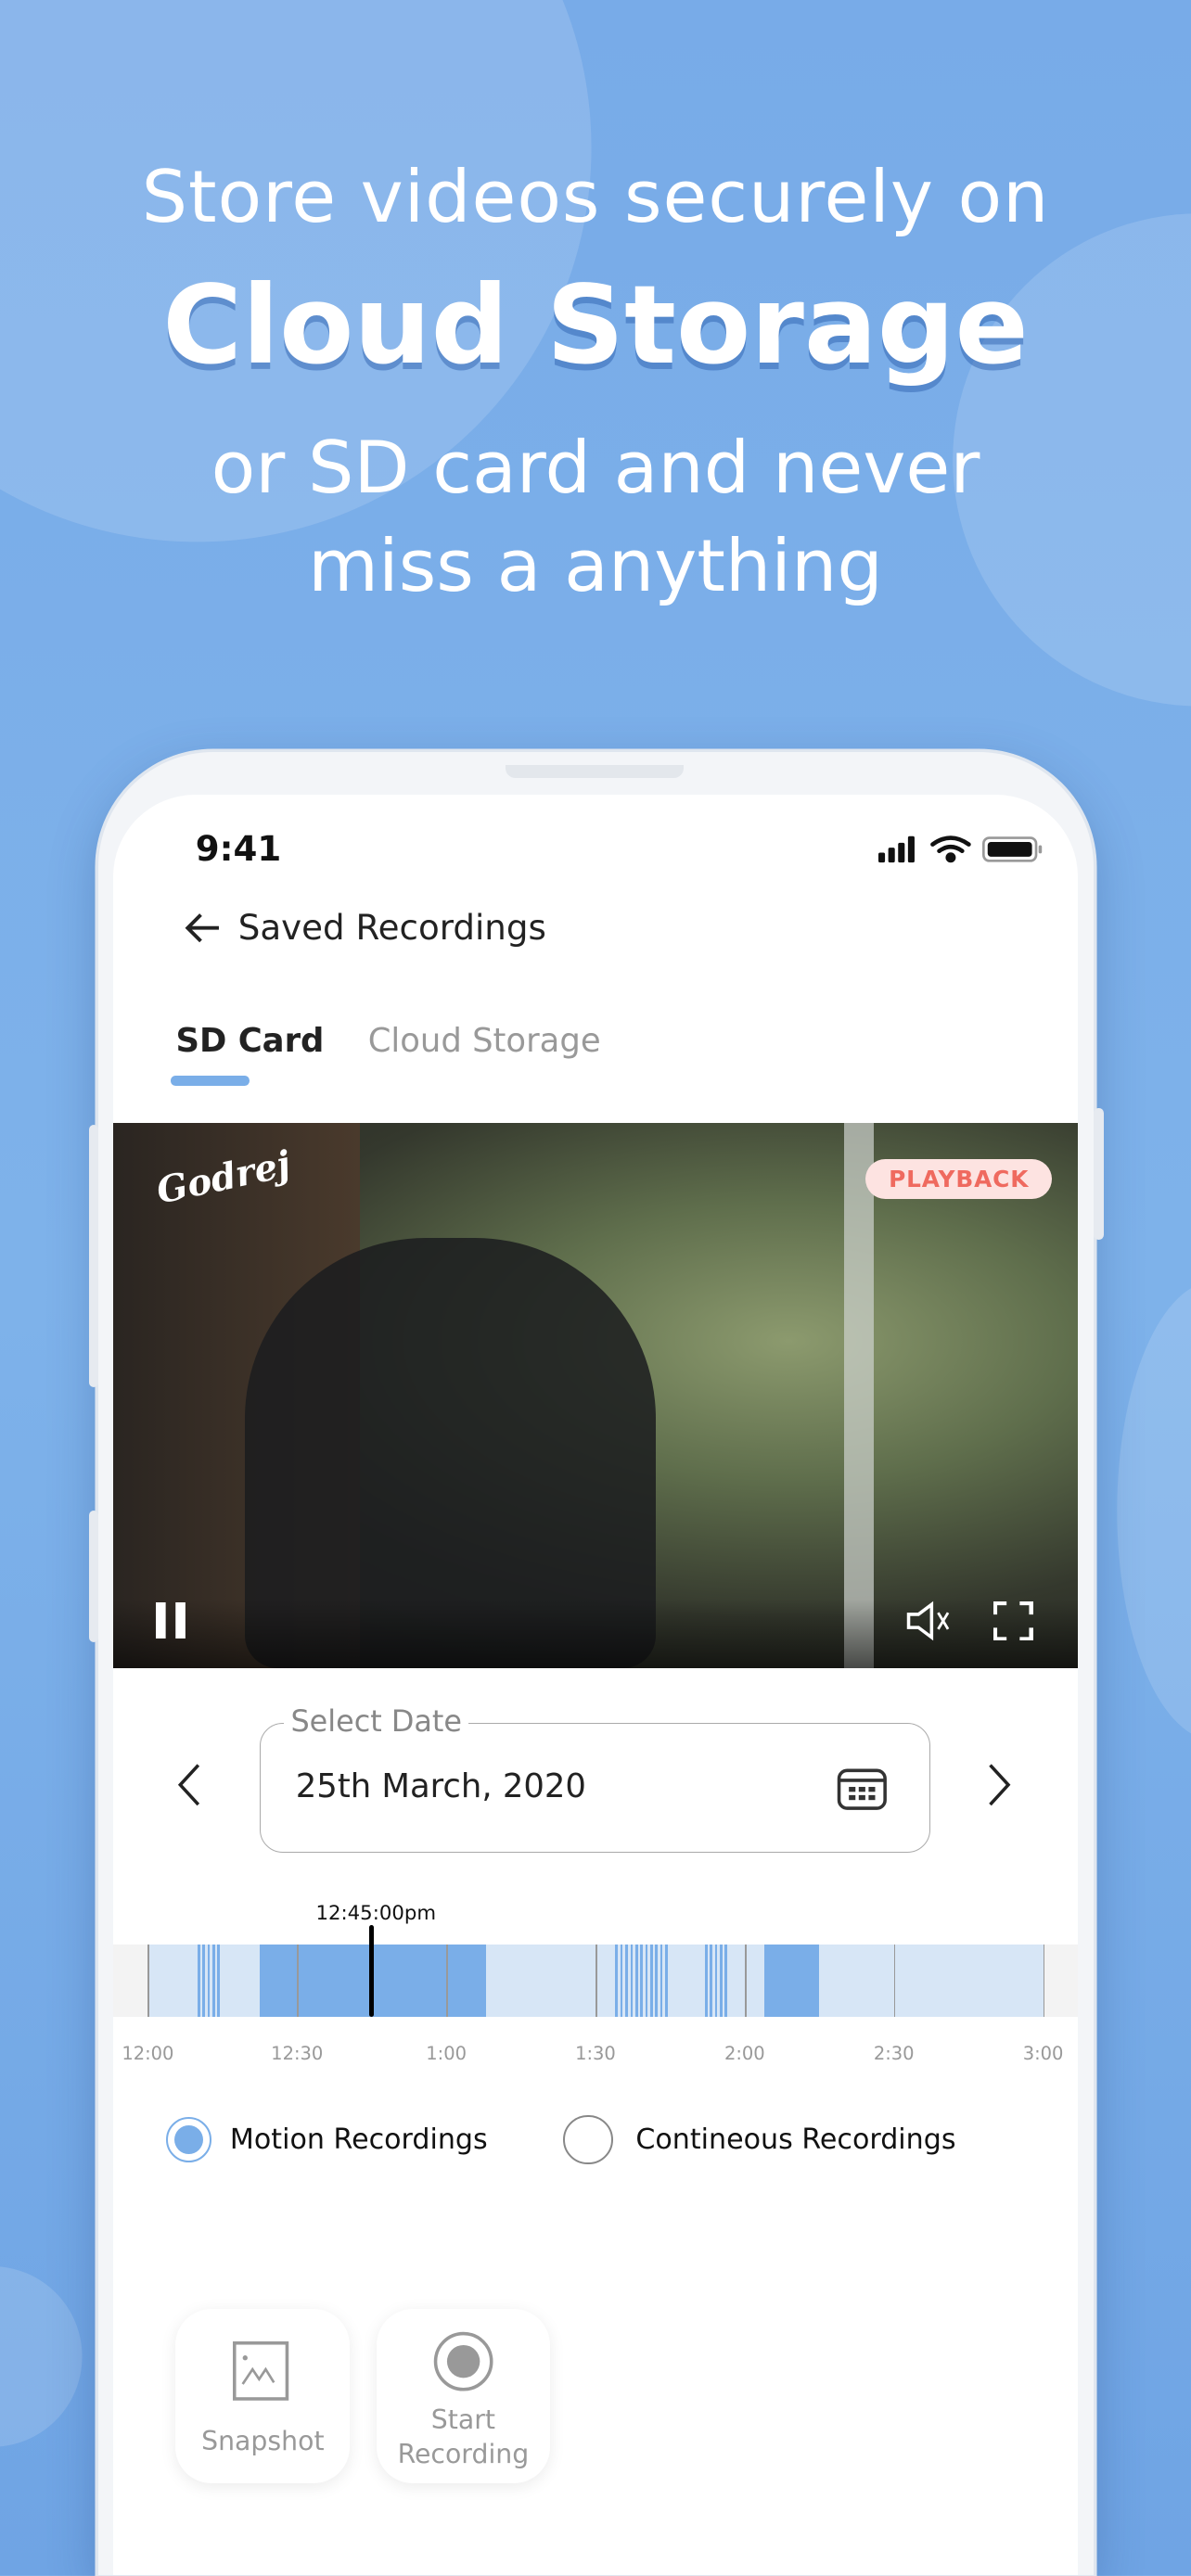 The width and height of the screenshot is (1191, 2576). Describe the element at coordinates (172, 1620) in the screenshot. I see `pause-icon` at that location.